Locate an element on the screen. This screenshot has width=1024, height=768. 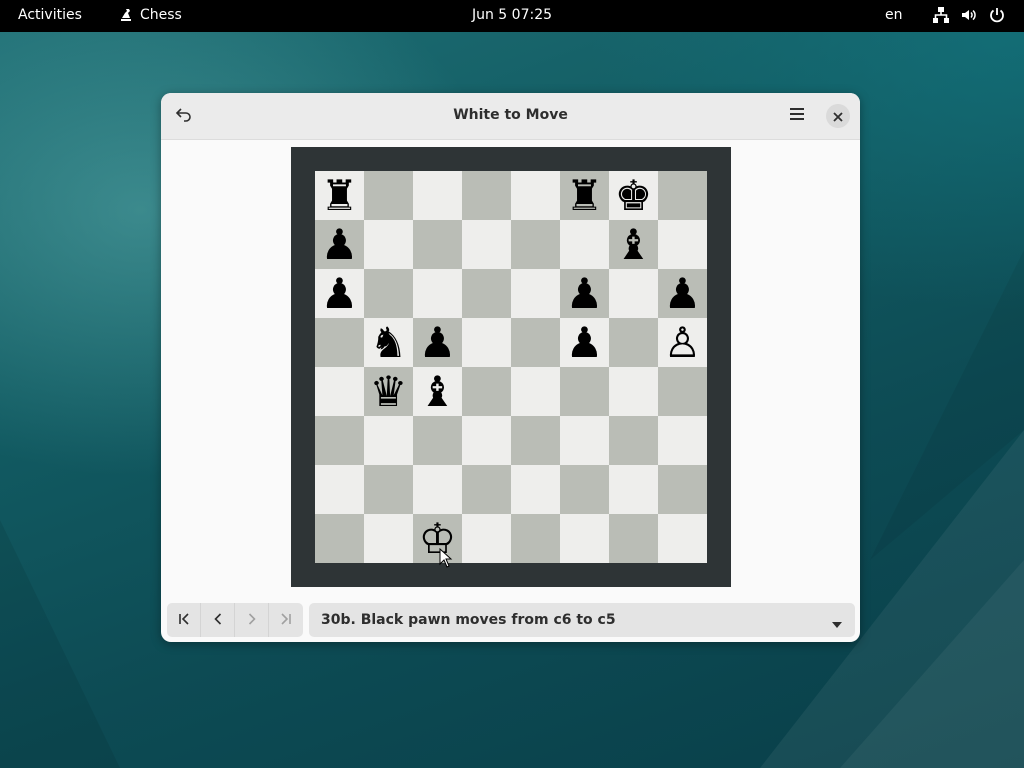
piece-h6: ♟ is located at coordinates (683, 293).